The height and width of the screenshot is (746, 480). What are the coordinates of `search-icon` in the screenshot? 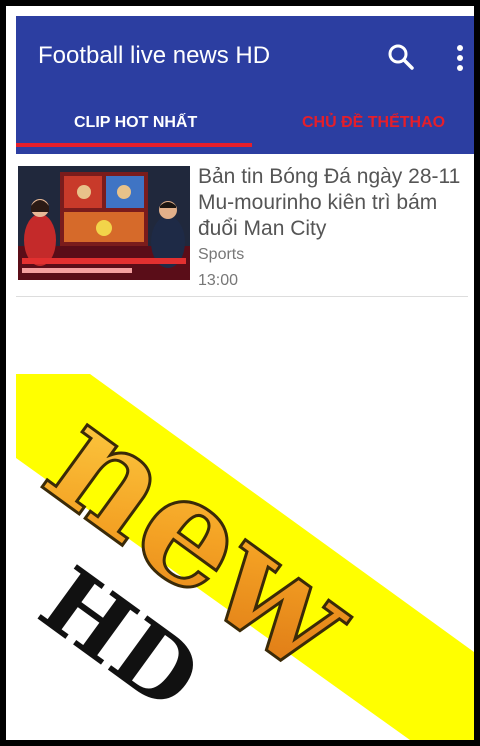 It's located at (401, 57).